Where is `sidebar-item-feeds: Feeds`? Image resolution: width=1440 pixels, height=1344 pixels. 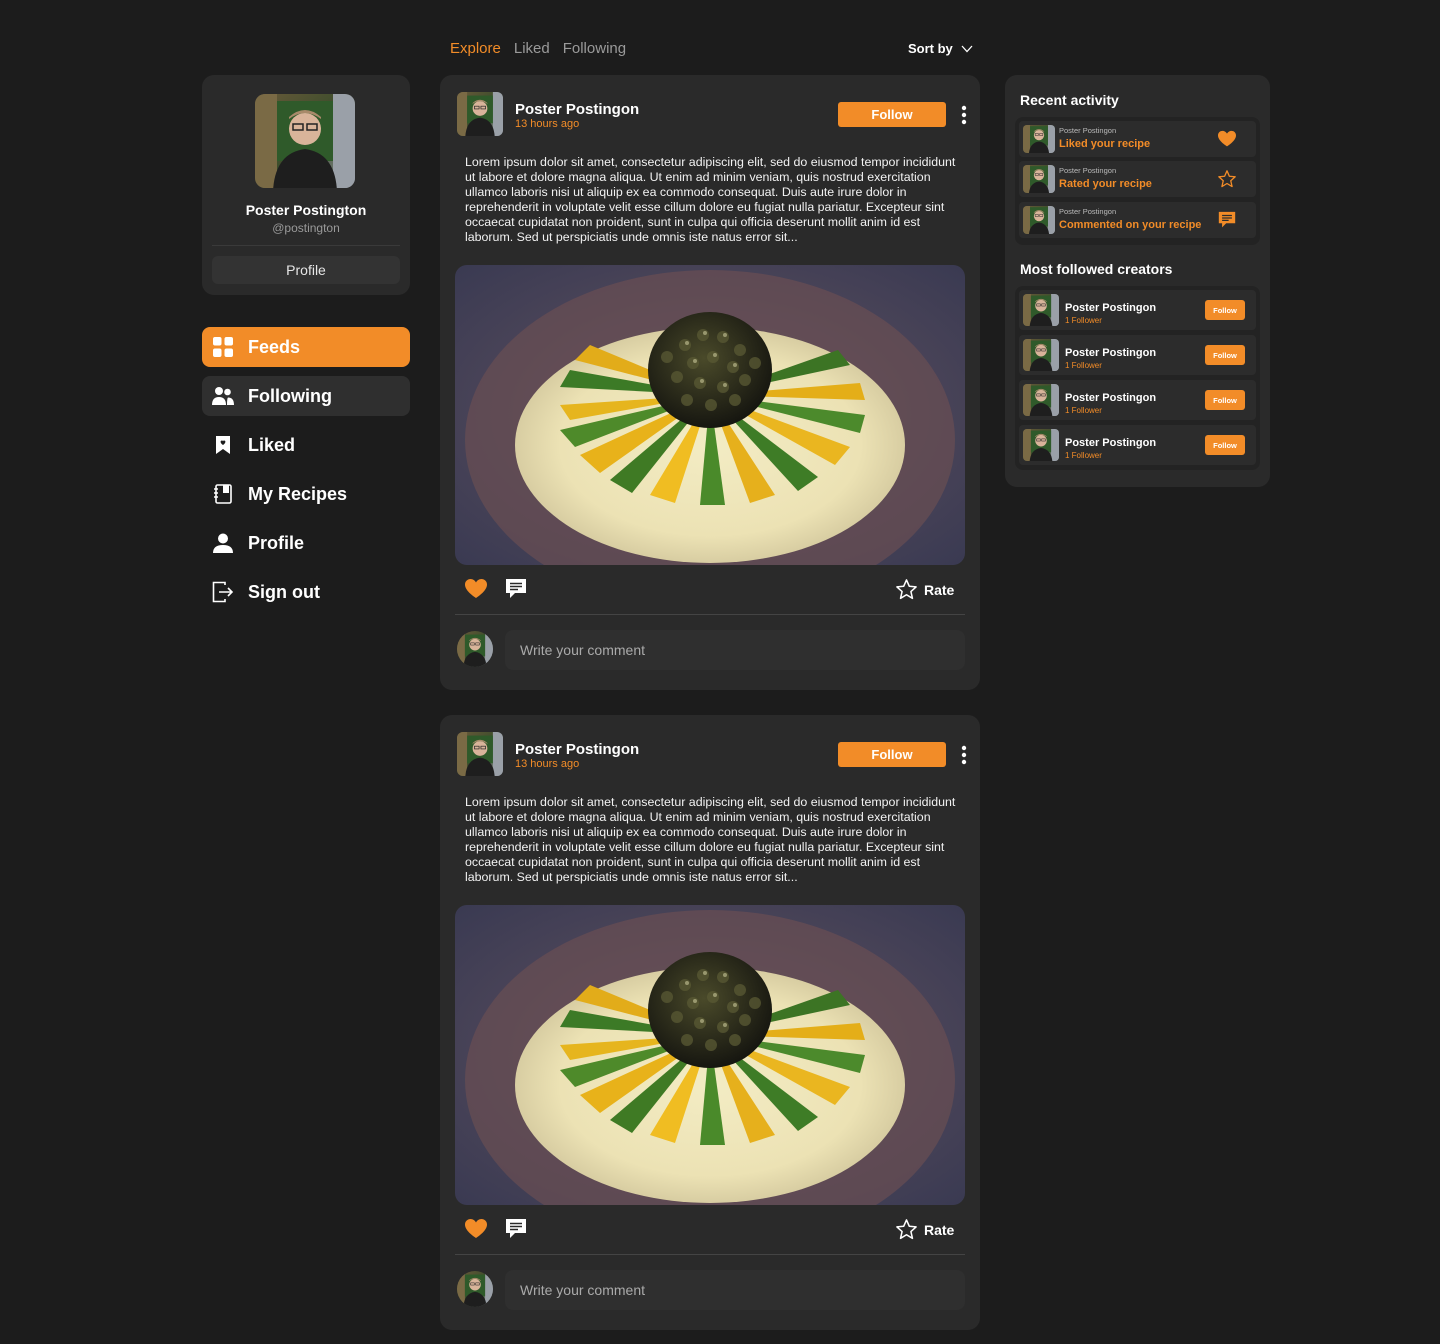
sidebar-item-feeds: Feeds is located at coordinates (306, 347).